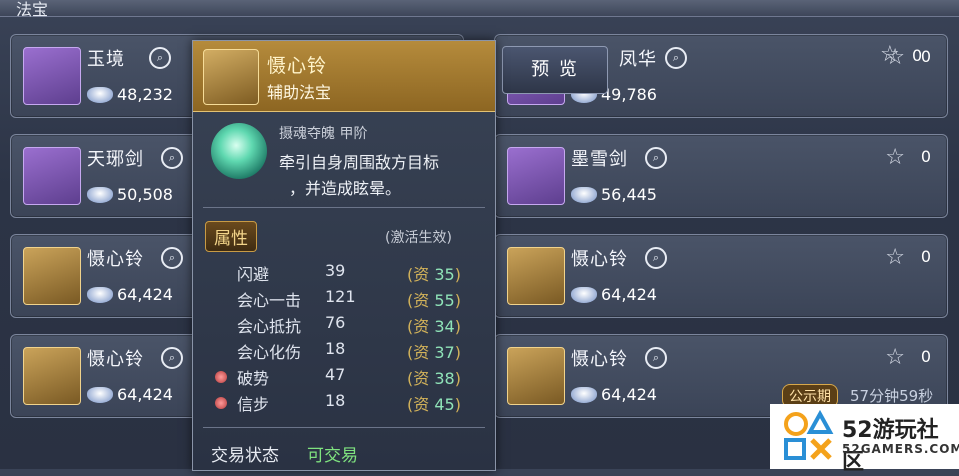  Describe the element at coordinates (638, 59) in the screenshot. I see `item-name: 凤华` at that location.